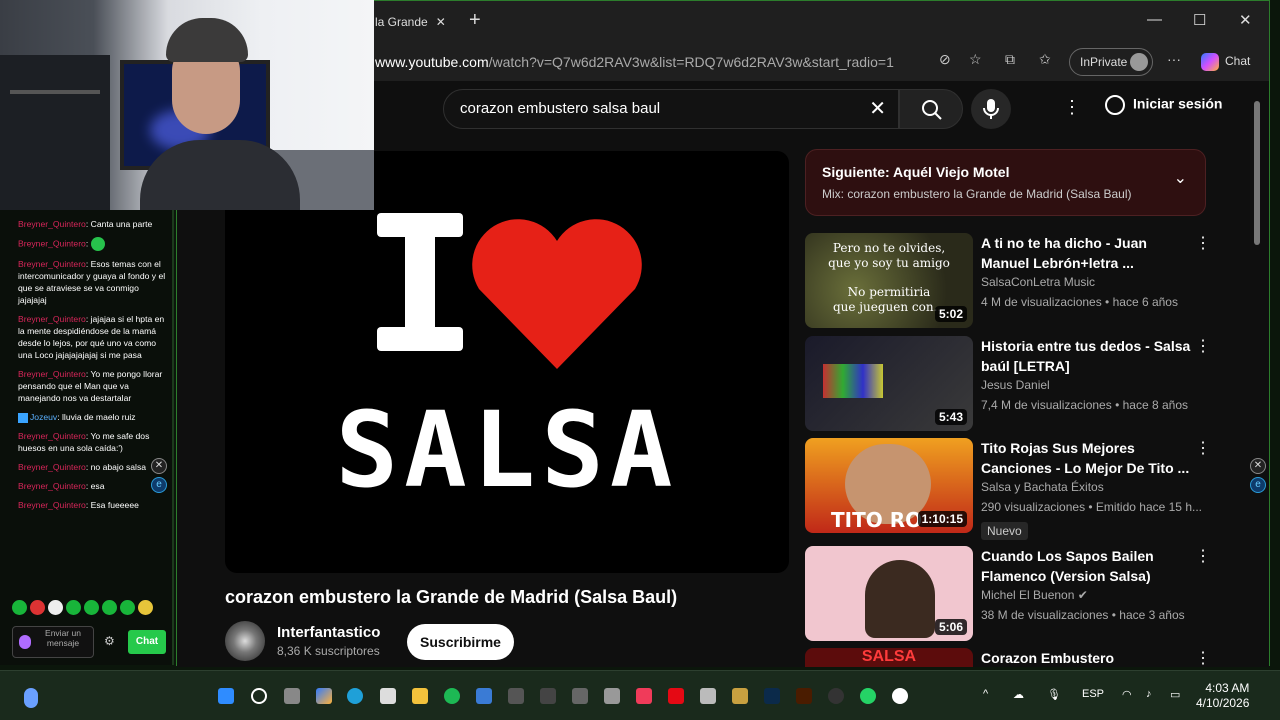 This screenshot has height=720, width=1280. I want to click on defender-icon, so click(484, 696).